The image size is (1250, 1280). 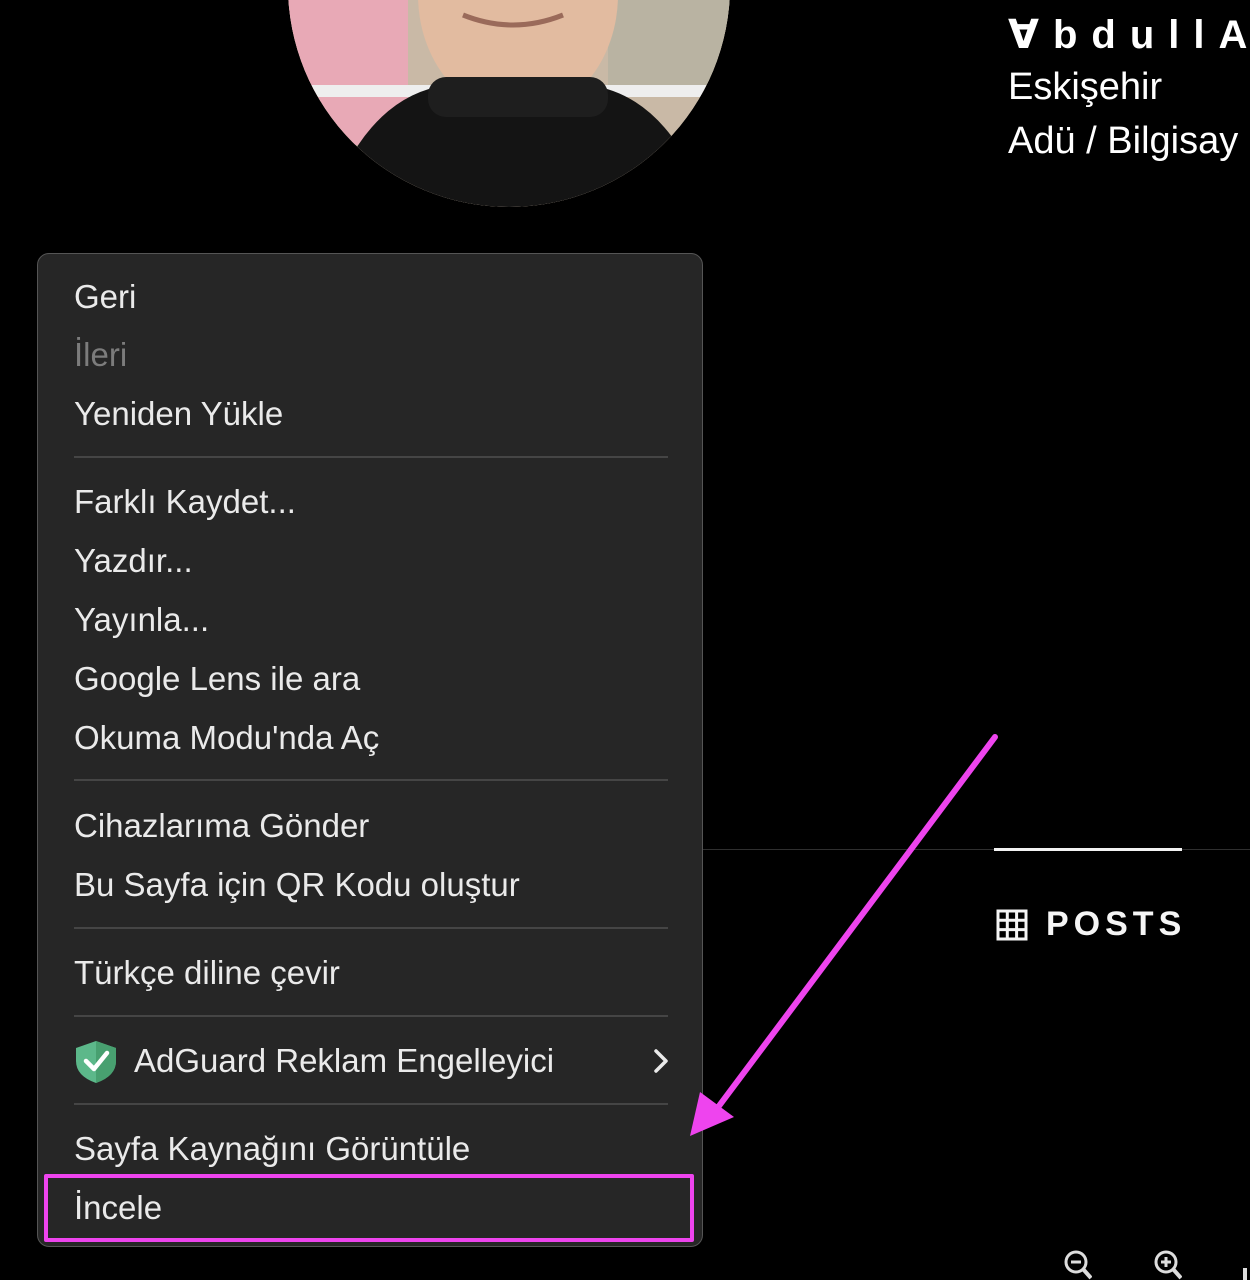 What do you see at coordinates (373, 885) in the screenshot?
I see `menu-item-qr-code: Bu Sayfa için QR Kodu oluştur` at bounding box center [373, 885].